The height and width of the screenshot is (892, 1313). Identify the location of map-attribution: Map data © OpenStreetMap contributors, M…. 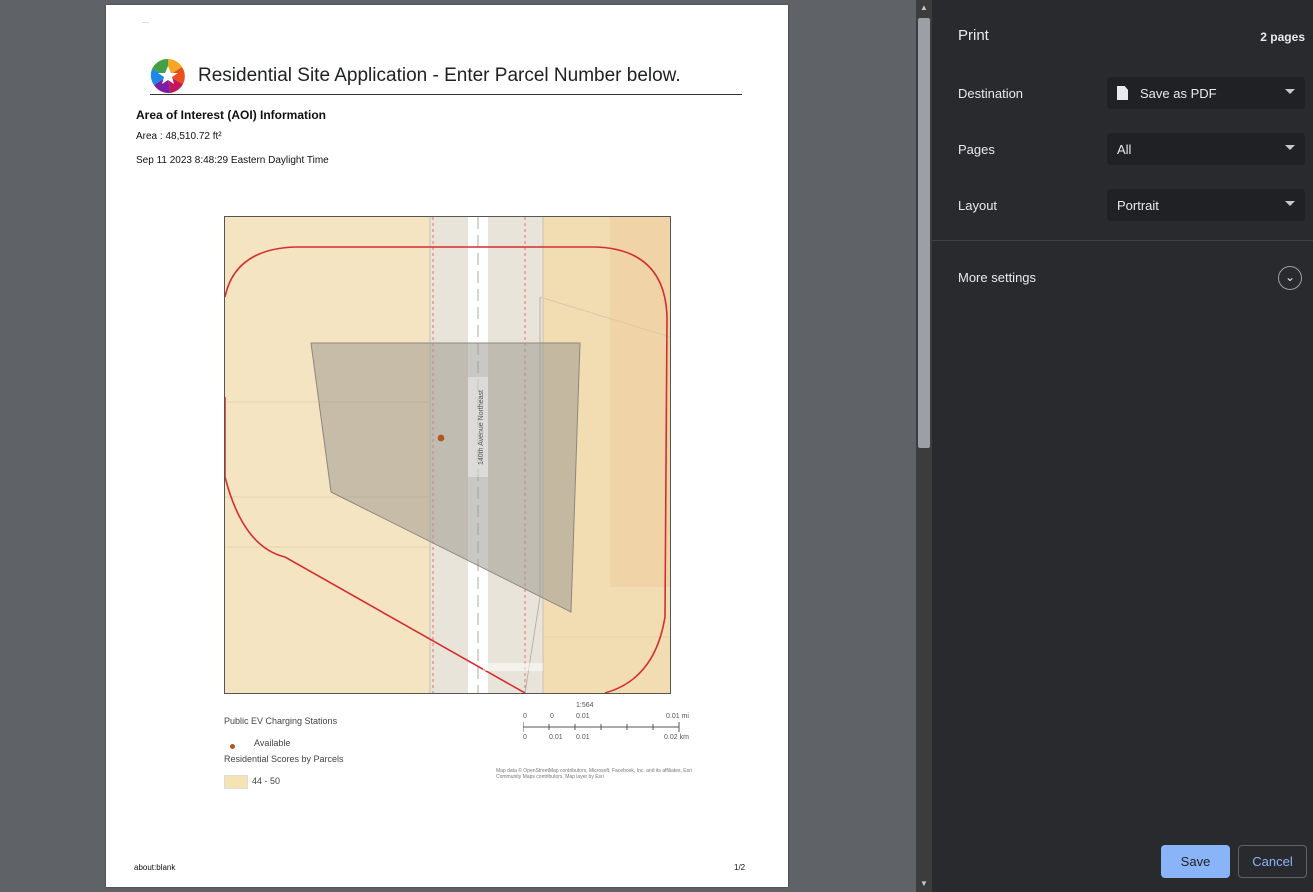
(594, 774).